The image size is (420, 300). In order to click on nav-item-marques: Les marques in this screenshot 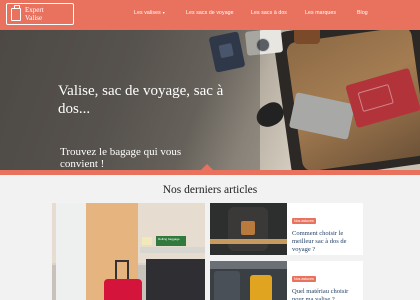, I will do `click(320, 13)`.